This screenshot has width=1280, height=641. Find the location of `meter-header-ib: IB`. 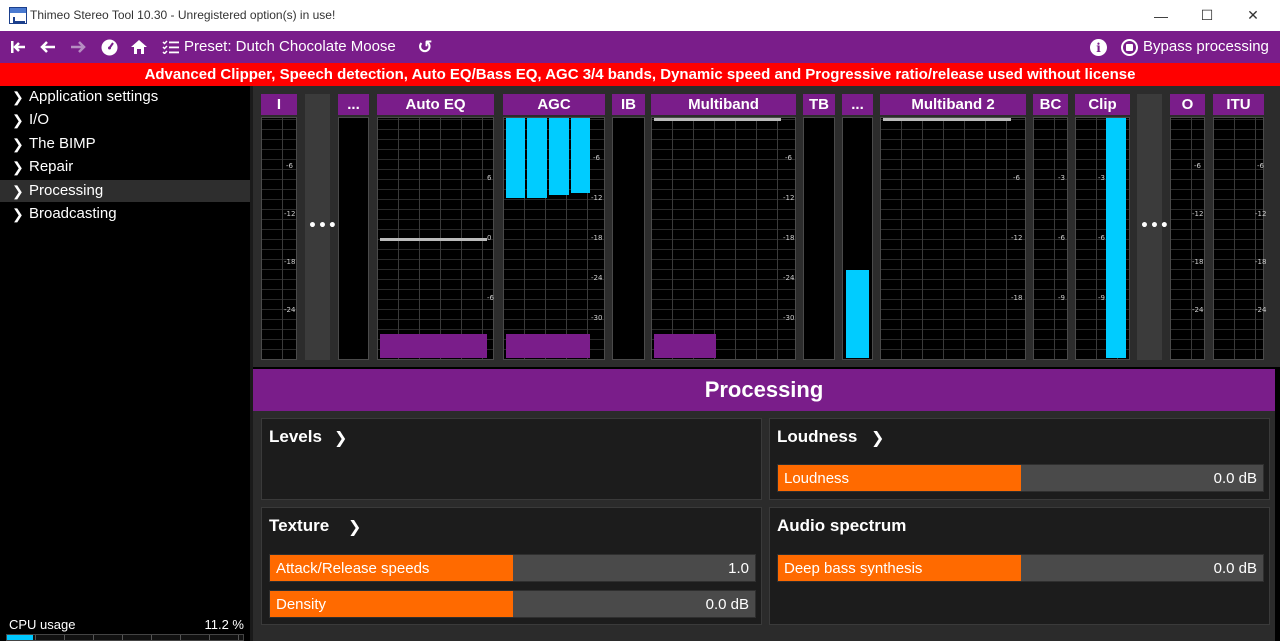

meter-header-ib: IB is located at coordinates (628, 104).